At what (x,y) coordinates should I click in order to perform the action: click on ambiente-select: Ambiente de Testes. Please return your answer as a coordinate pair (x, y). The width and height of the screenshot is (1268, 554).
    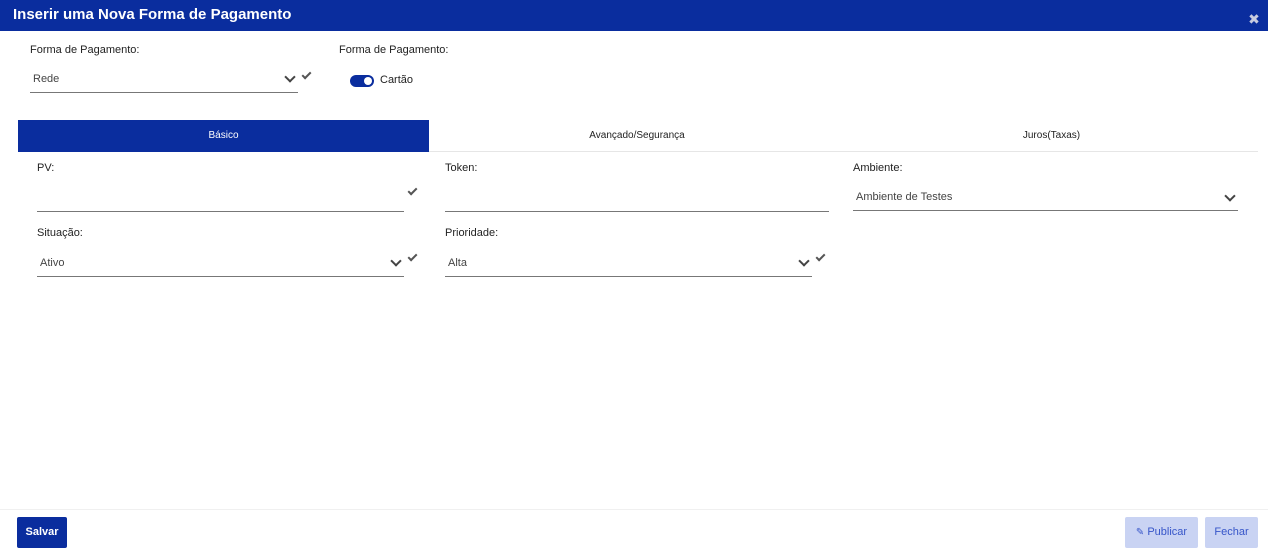
    Looking at the image, I should click on (1045, 198).